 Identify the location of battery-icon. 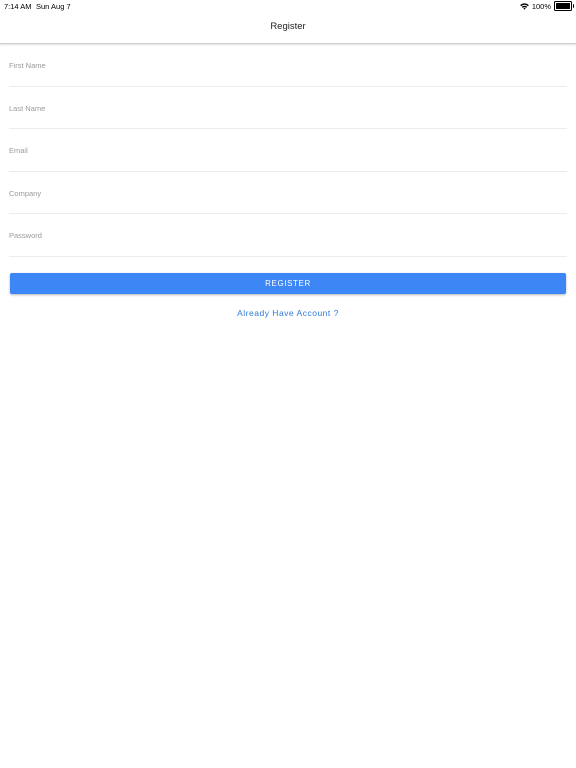
(564, 6).